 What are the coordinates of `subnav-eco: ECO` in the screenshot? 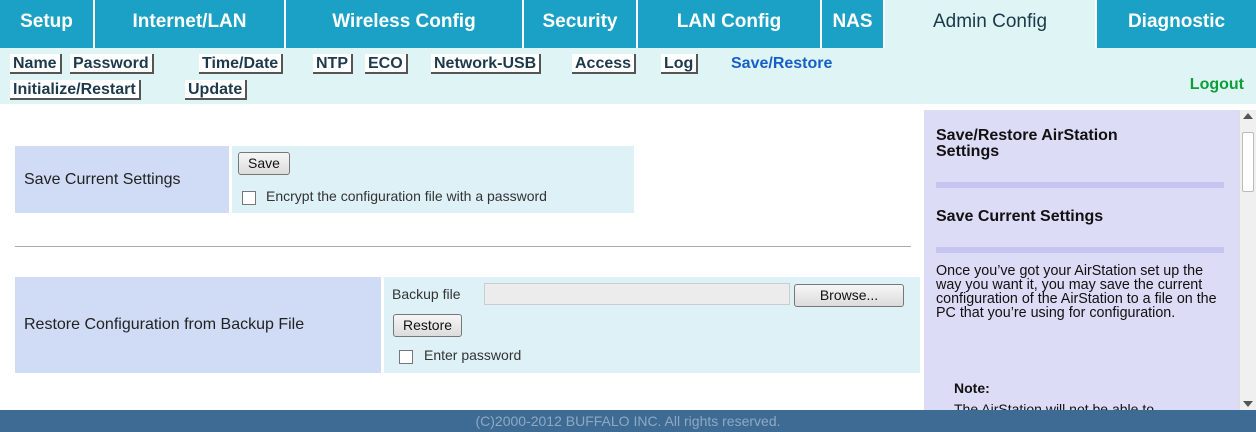 It's located at (386, 64).